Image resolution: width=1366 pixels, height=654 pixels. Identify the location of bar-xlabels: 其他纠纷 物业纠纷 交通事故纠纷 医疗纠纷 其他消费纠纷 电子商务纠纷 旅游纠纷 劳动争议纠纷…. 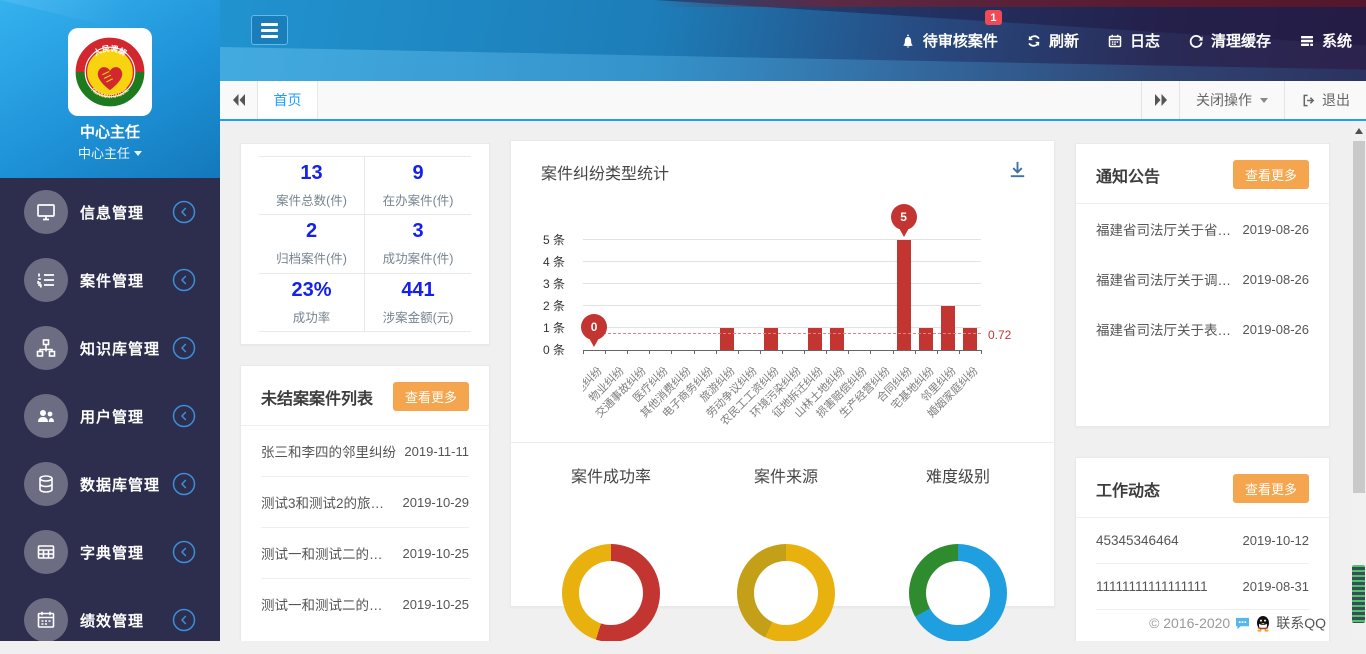
(803, 397).